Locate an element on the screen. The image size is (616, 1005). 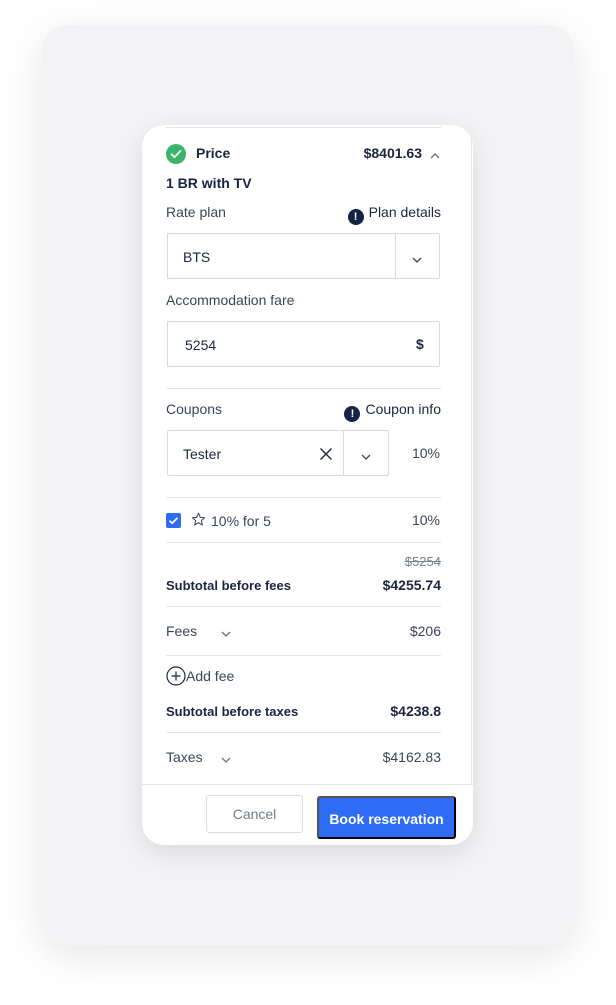
plus-circle-icon is located at coordinates (176, 676).